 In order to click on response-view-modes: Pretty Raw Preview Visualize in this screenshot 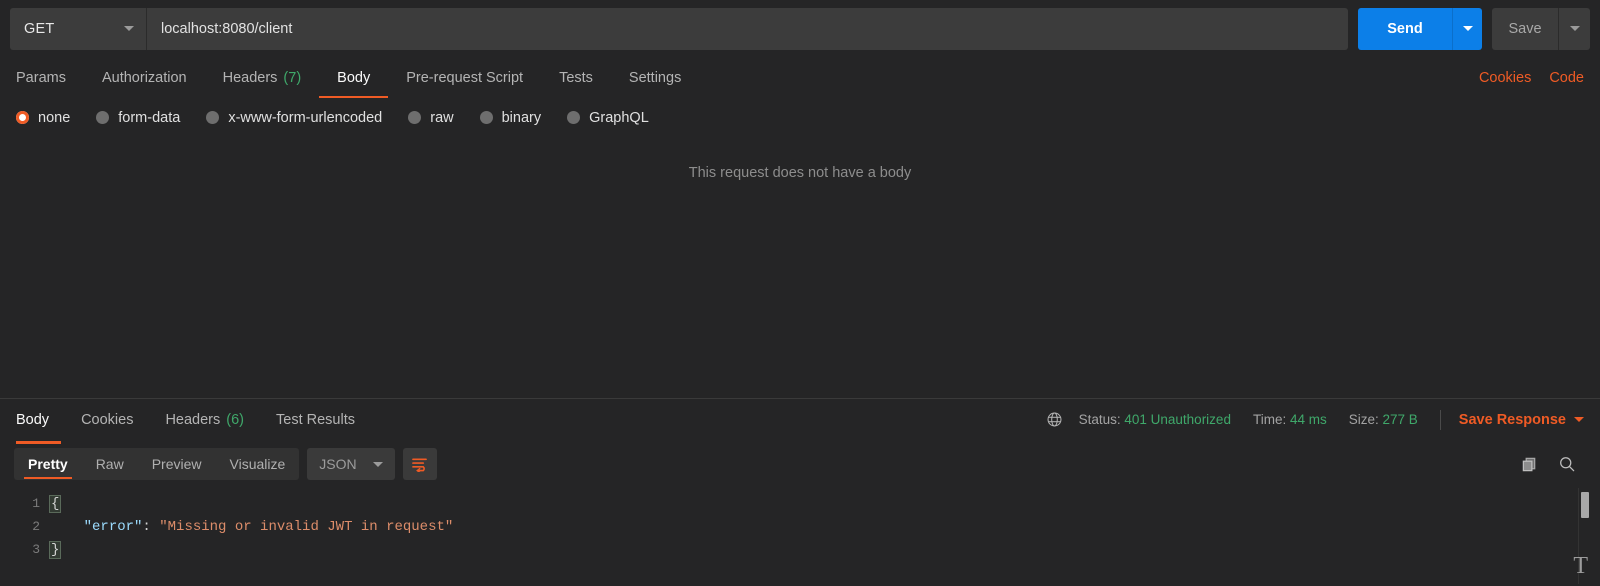, I will do `click(157, 464)`.